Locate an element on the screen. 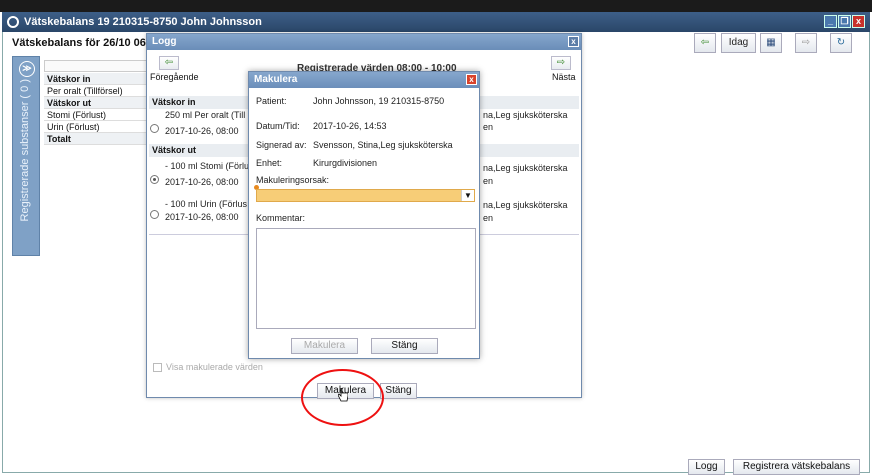 The height and width of the screenshot is (475, 872). minimize-button: _ is located at coordinates (830, 21).